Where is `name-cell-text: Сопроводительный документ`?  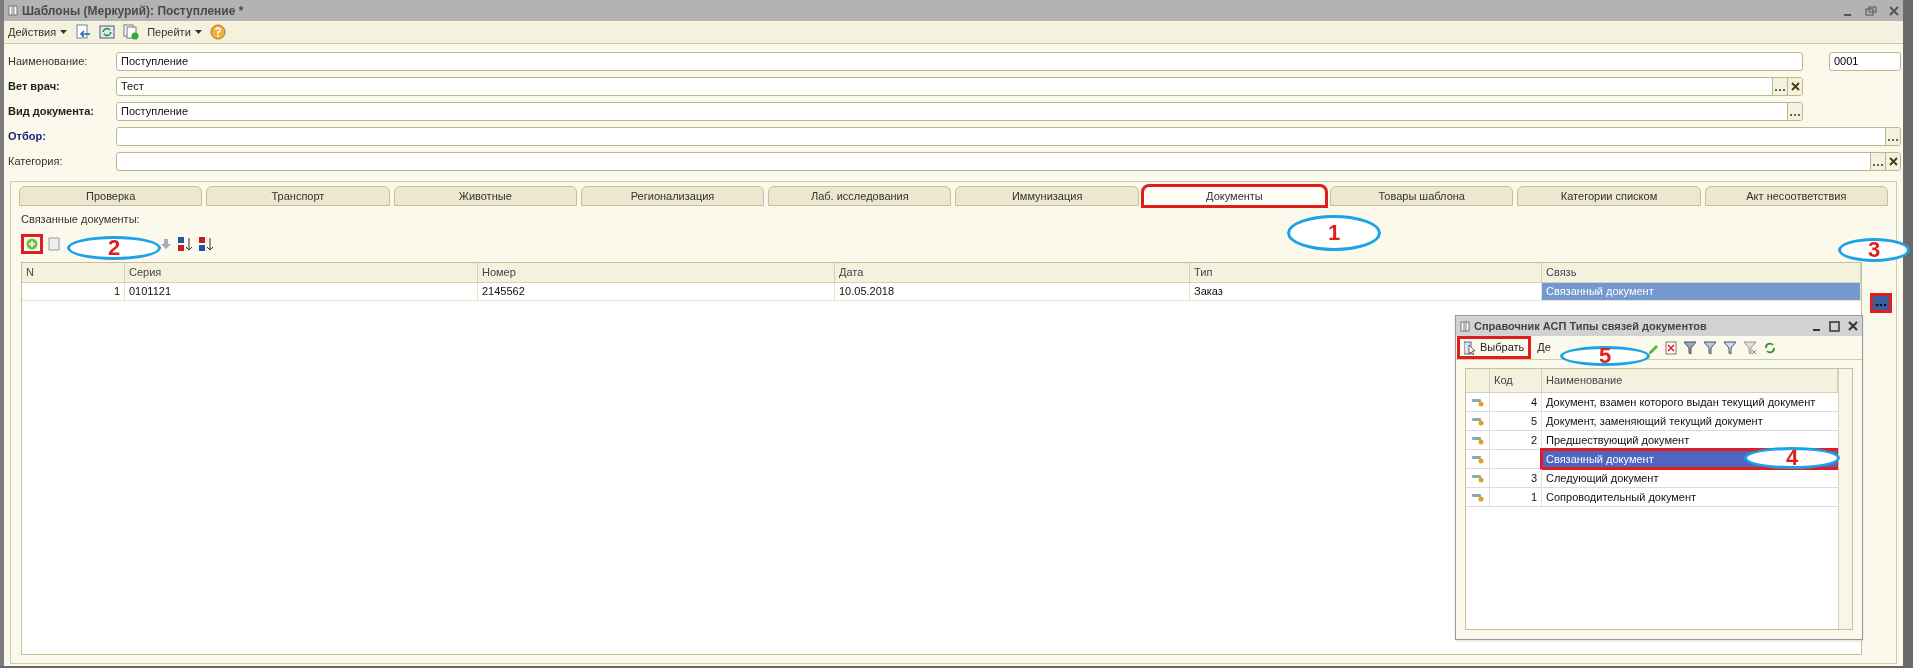
name-cell-text: Сопроводительный документ is located at coordinates (1621, 497).